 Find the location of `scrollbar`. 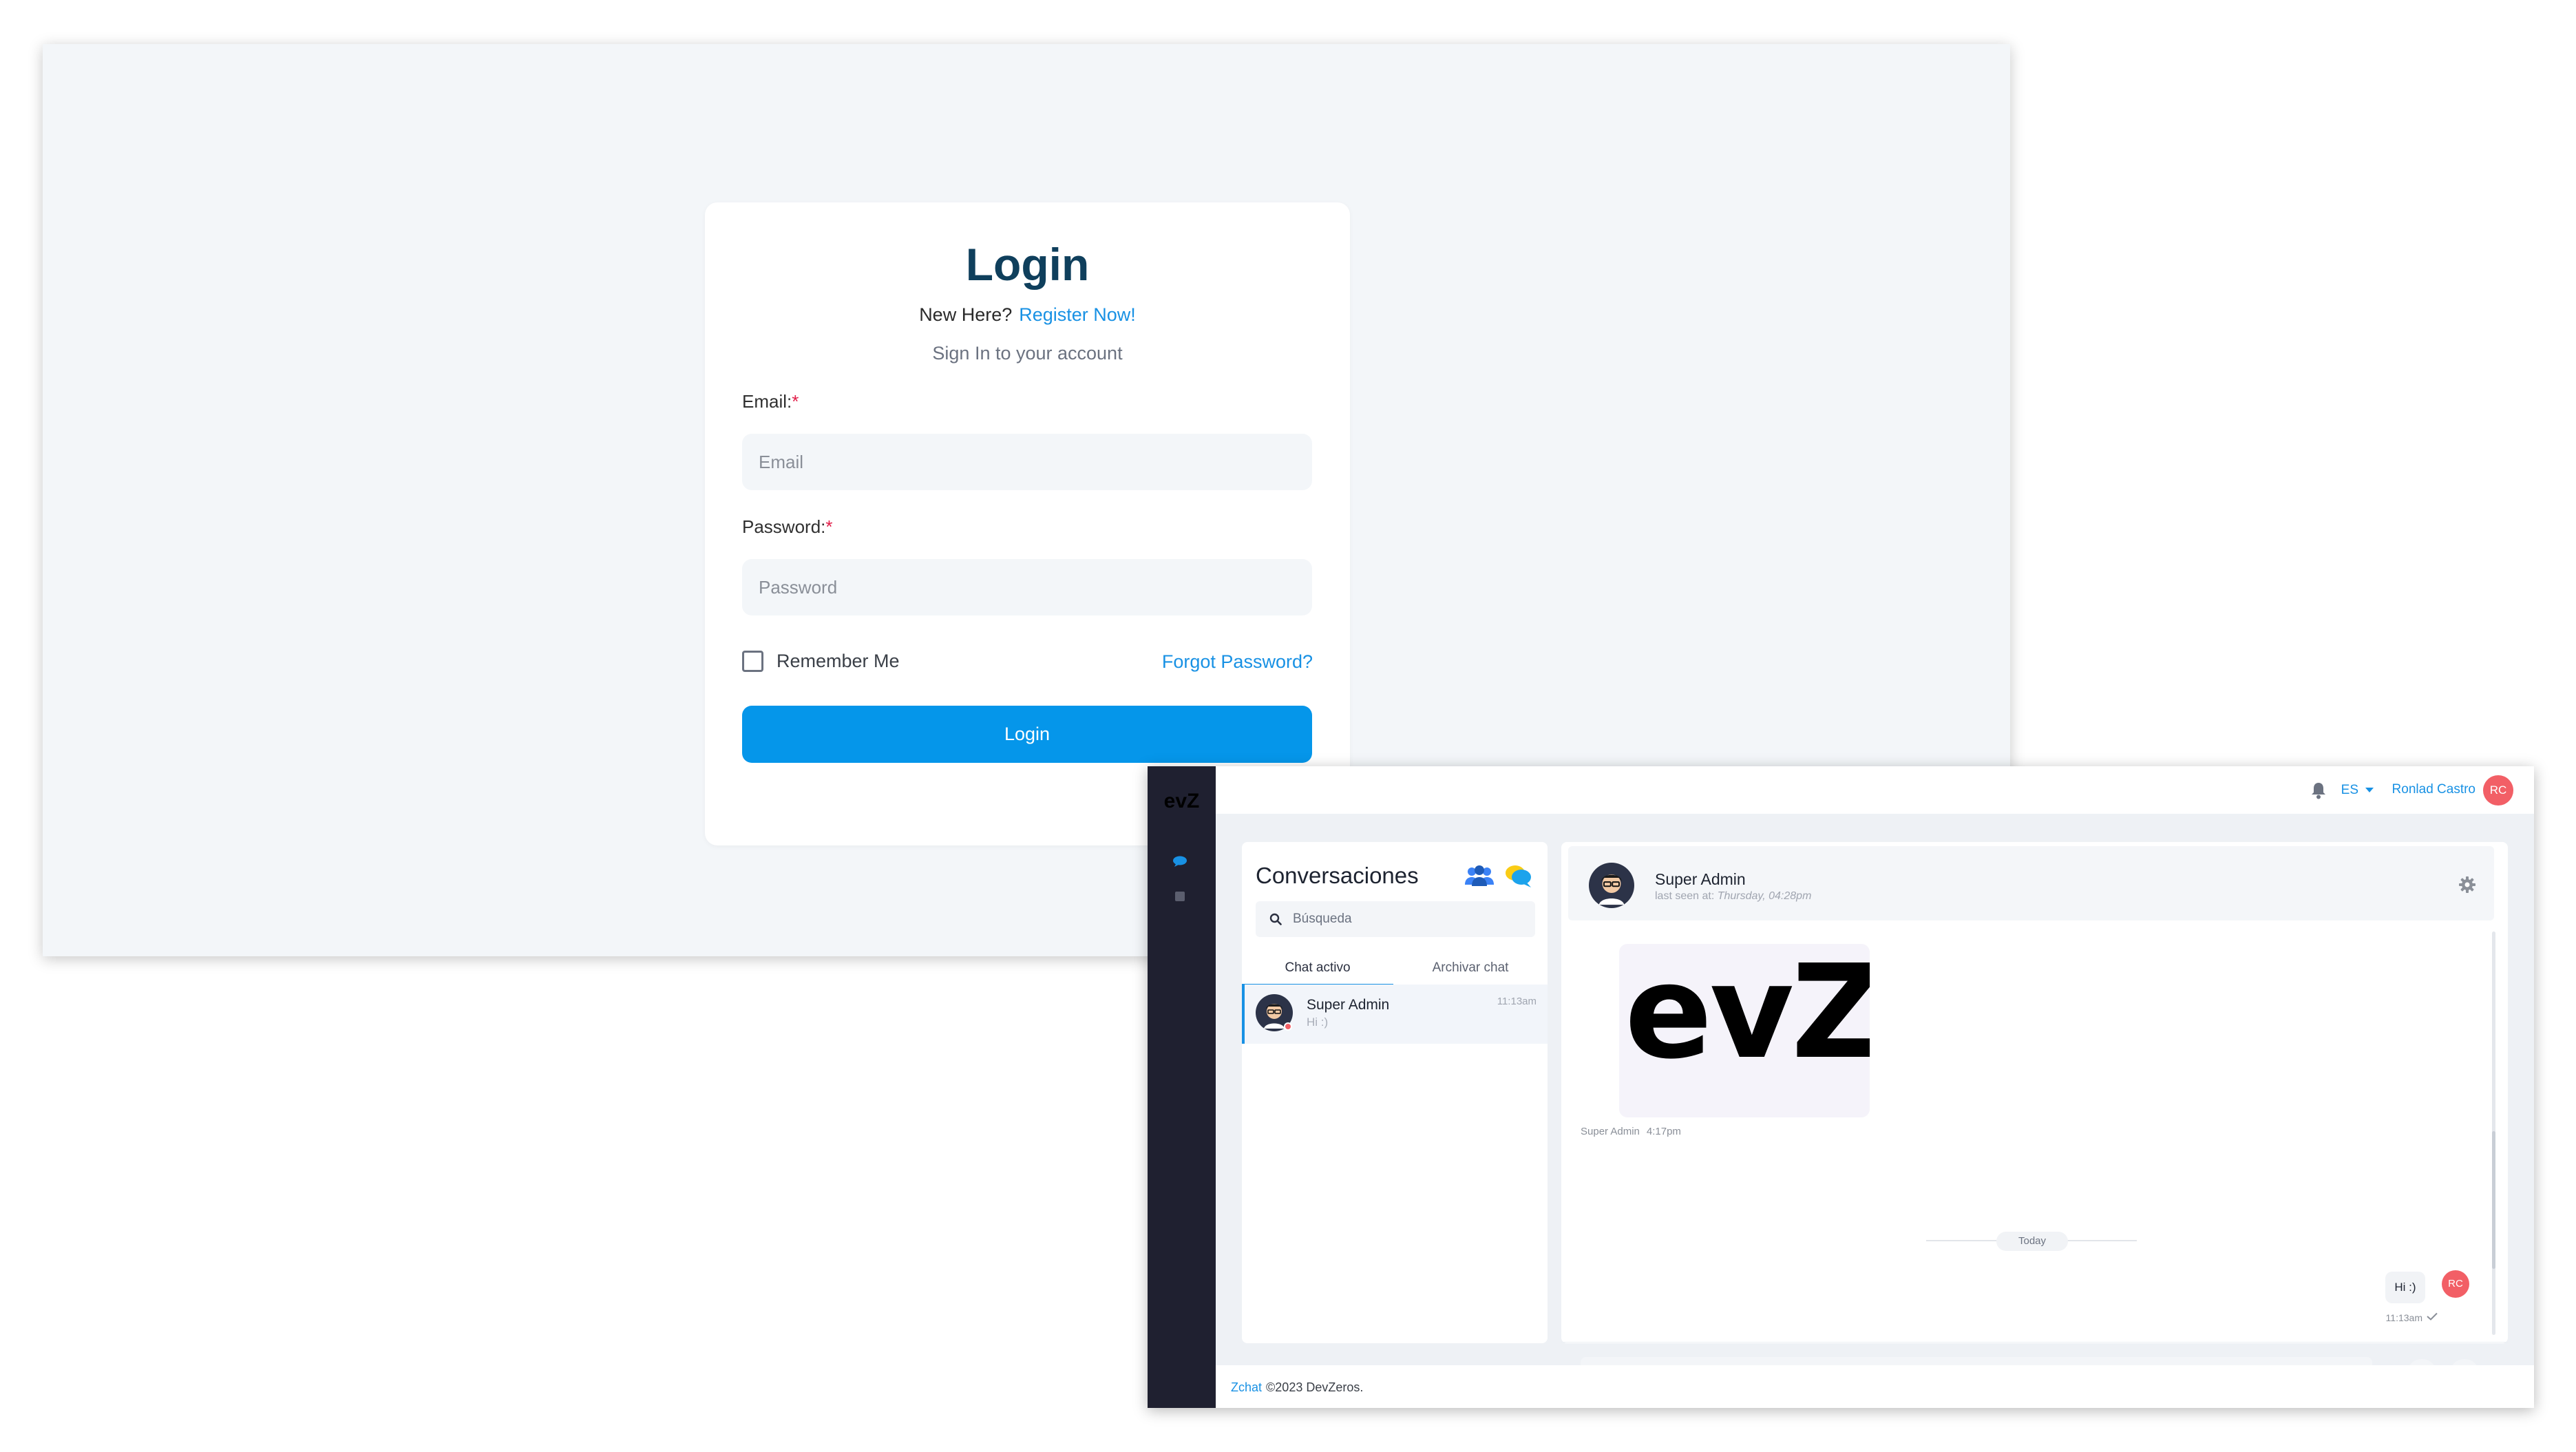

scrollbar is located at coordinates (2494, 1133).